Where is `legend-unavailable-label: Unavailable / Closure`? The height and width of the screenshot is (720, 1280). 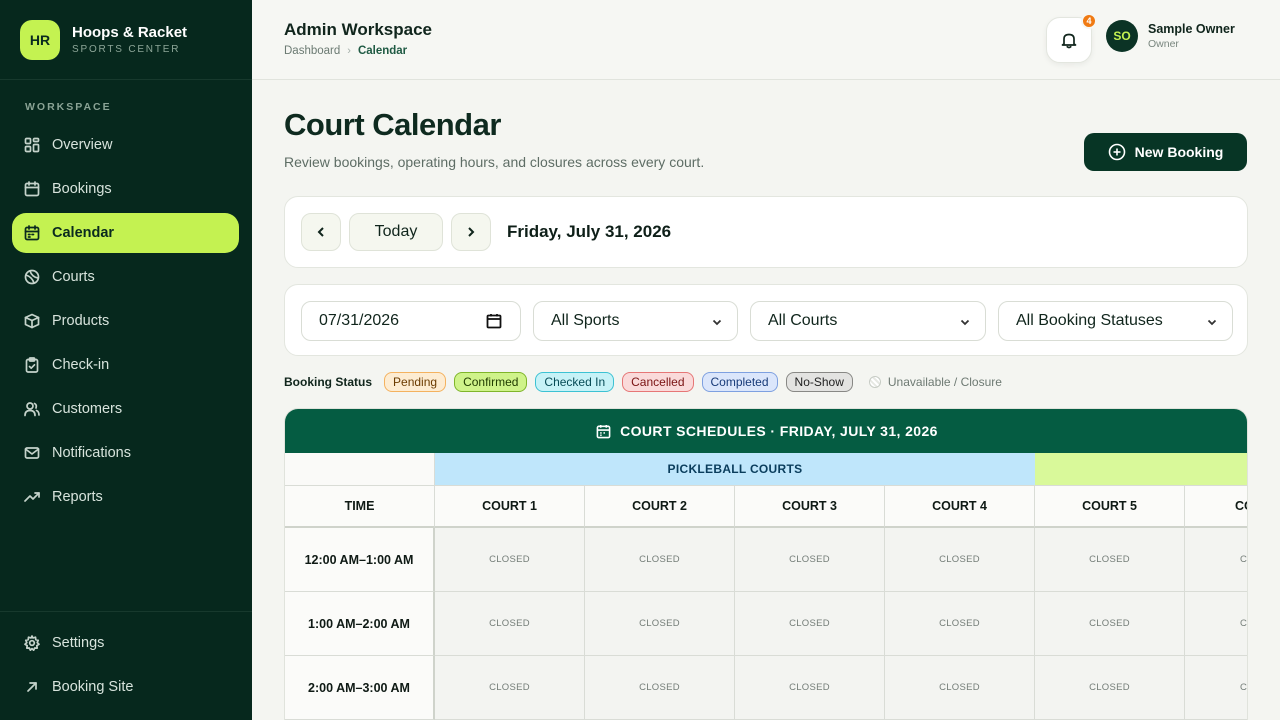
legend-unavailable-label: Unavailable / Closure is located at coordinates (944, 382).